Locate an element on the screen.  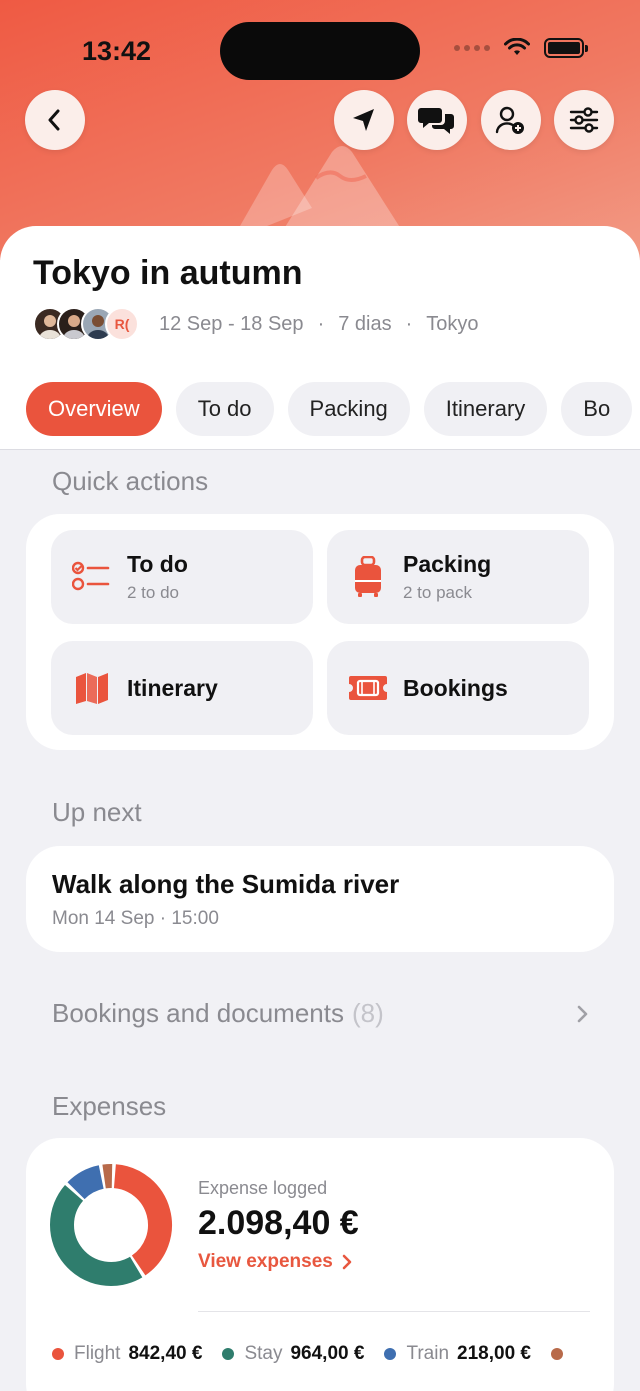
status-icons is located at coordinates (521, 48).